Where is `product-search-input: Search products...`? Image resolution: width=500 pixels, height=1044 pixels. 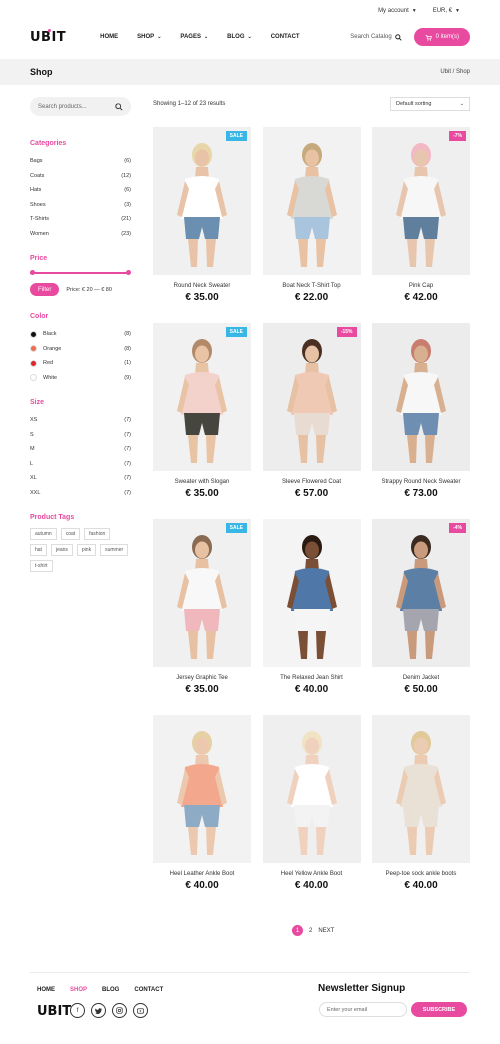 product-search-input: Search products... is located at coordinates (80, 106).